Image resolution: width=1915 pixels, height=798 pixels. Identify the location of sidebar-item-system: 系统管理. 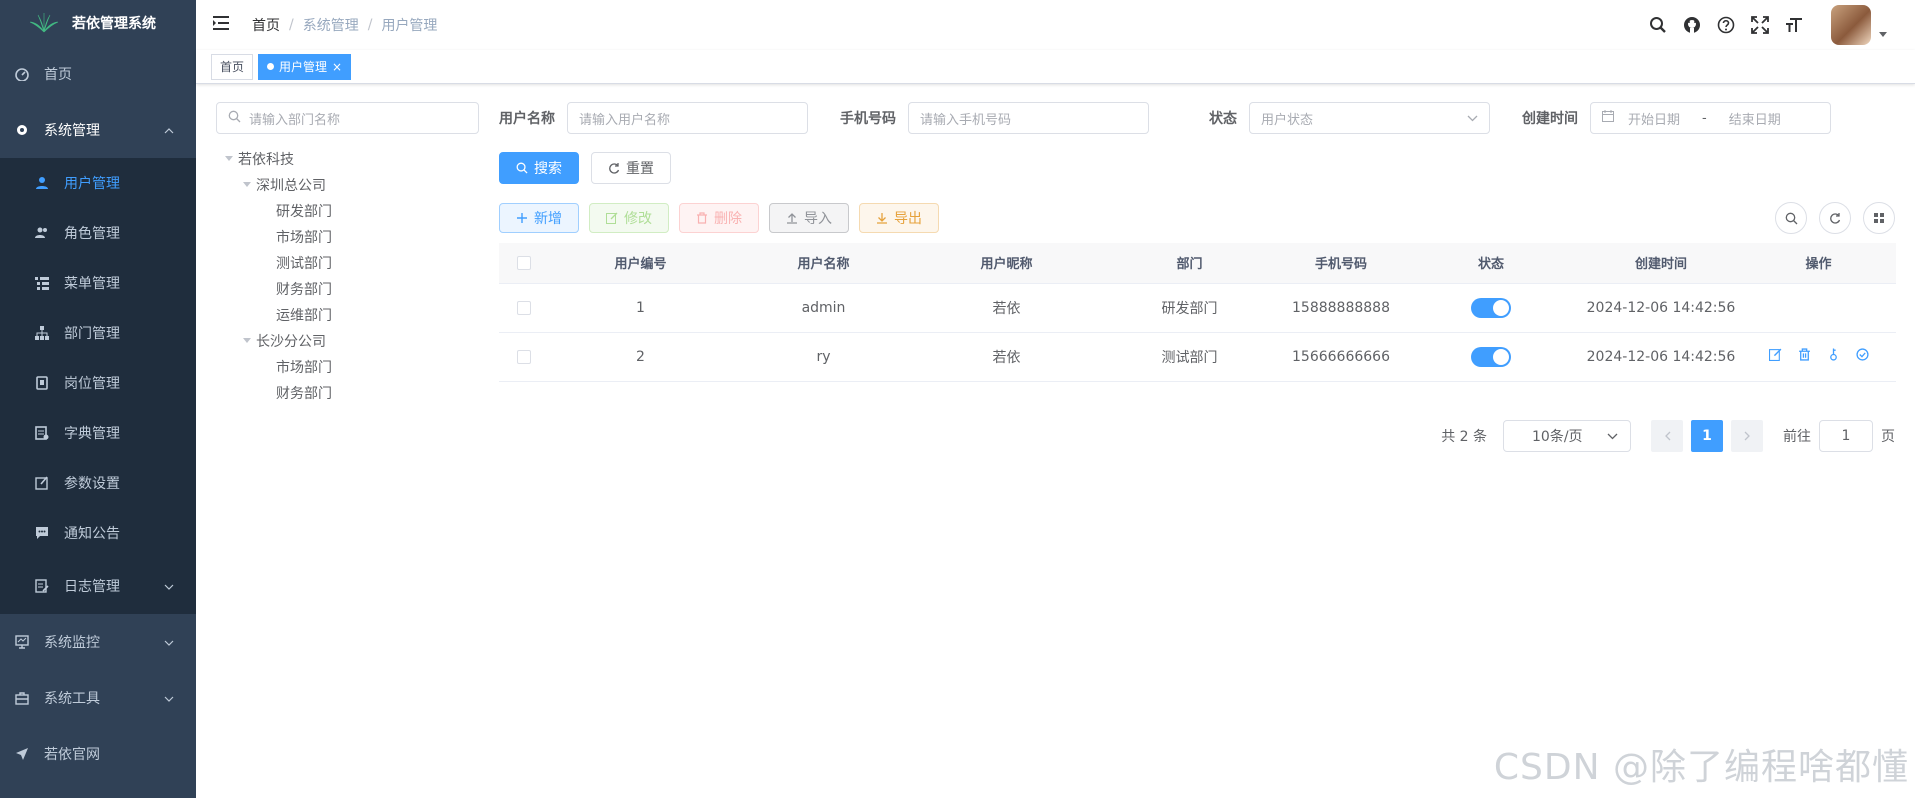
(98, 130).